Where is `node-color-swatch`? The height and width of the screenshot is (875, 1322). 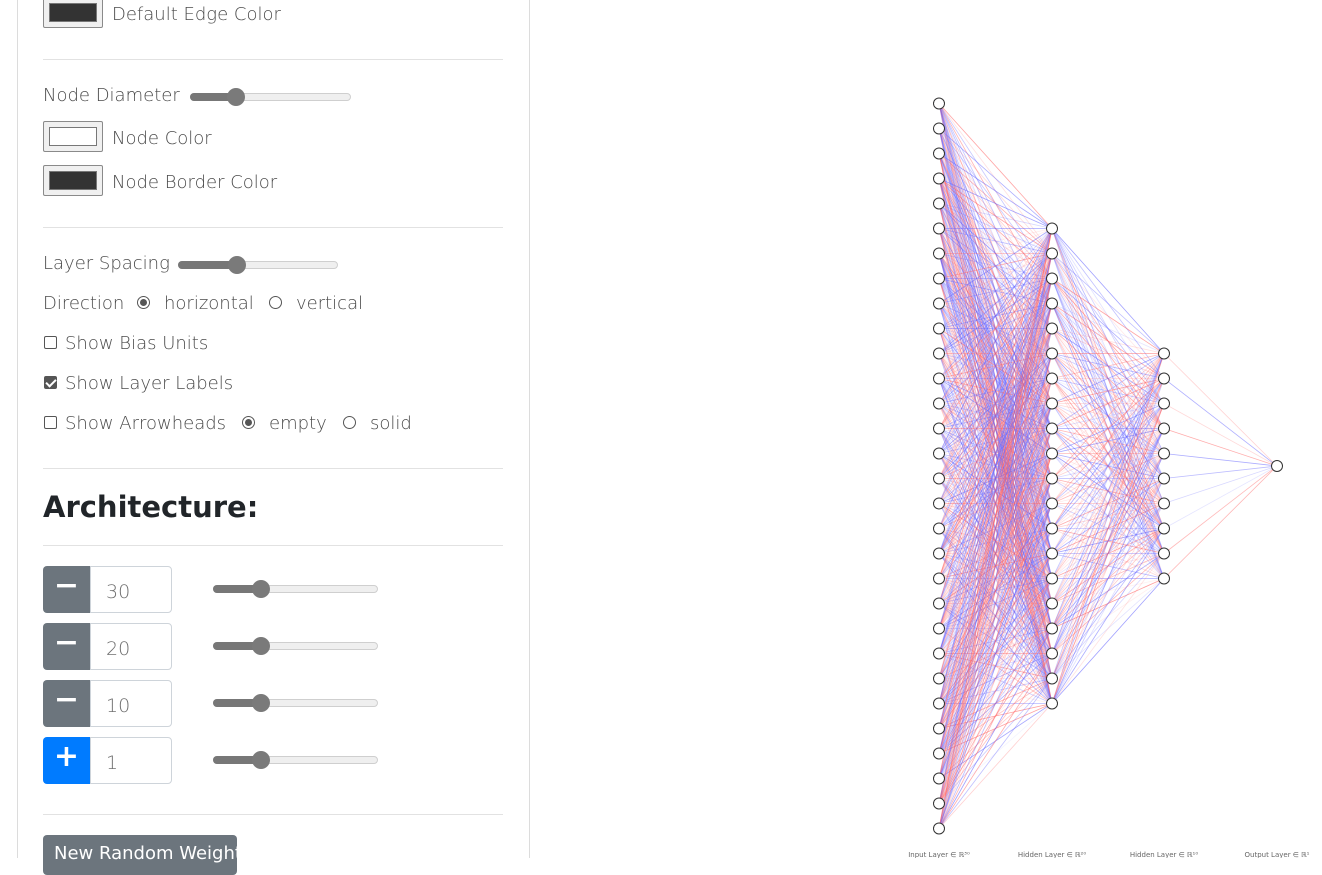
node-color-swatch is located at coordinates (73, 136).